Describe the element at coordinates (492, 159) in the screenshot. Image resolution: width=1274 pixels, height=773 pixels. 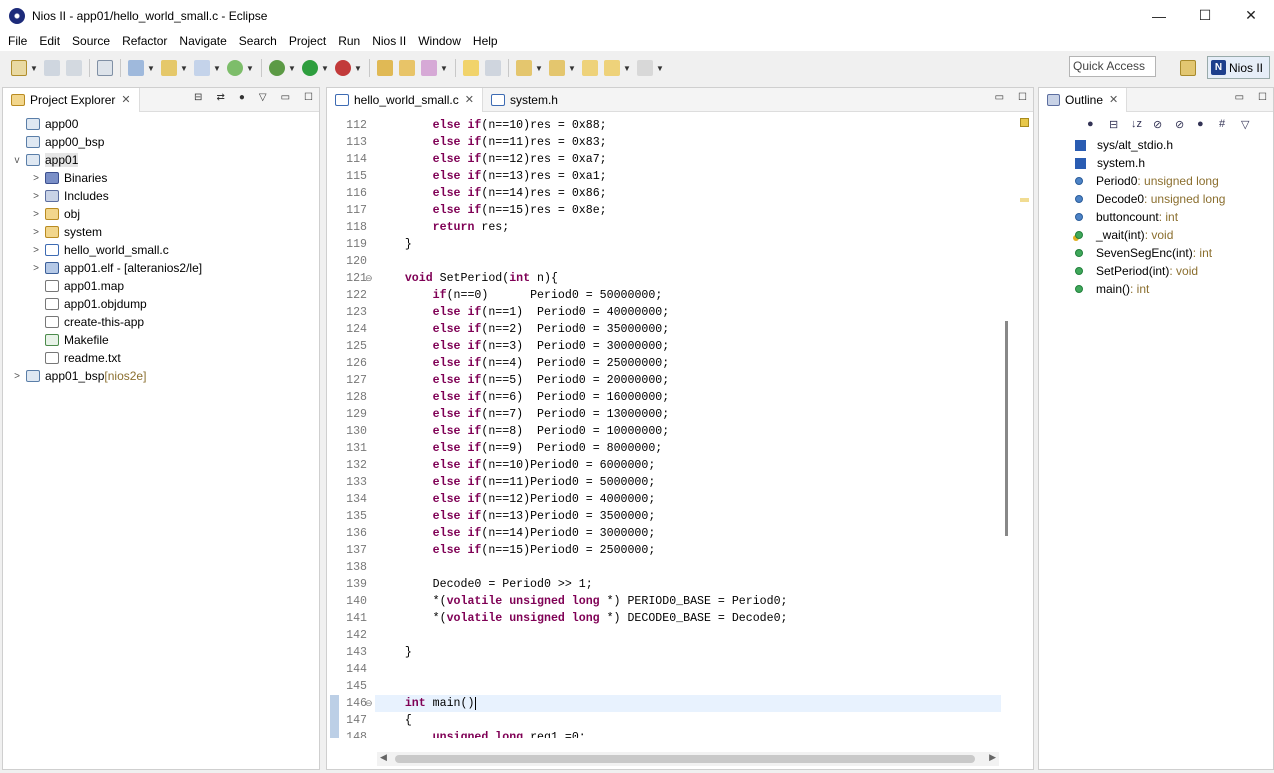
I see `code-line: else if(n==12)res = 0xa7;` at that location.